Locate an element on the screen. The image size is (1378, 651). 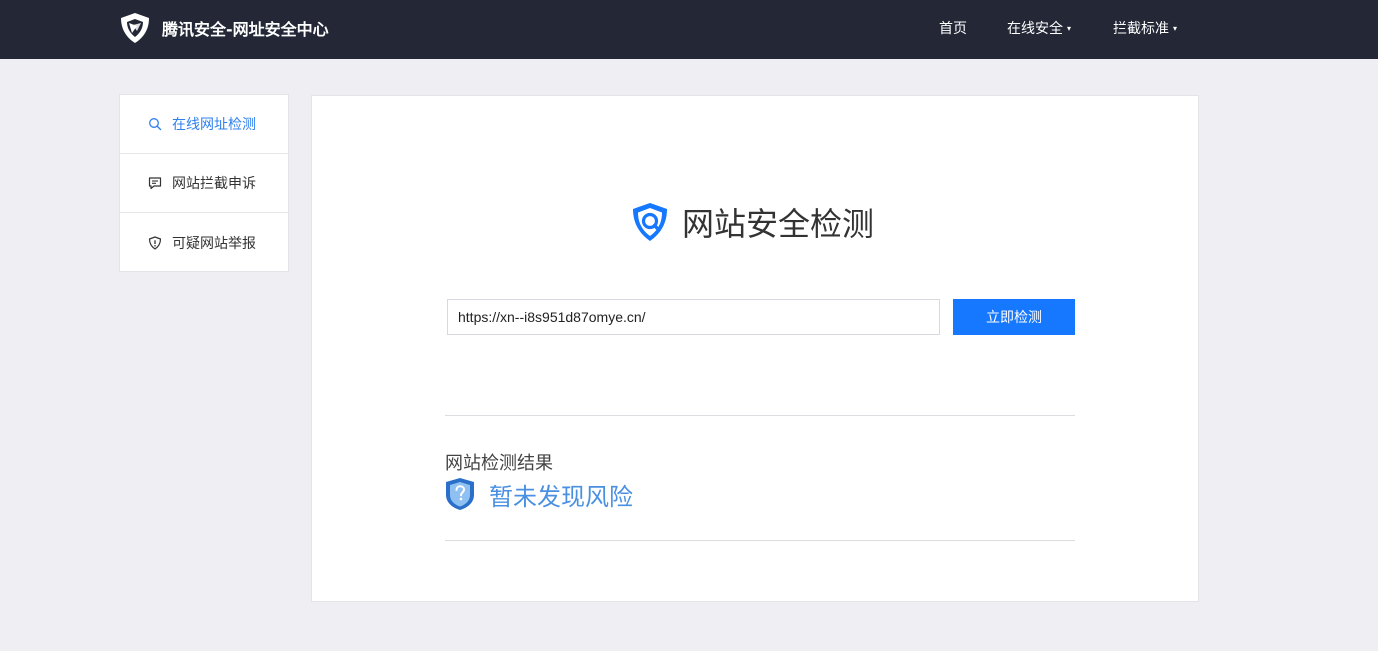
sidebar-item-report: 可疑网站举报 is located at coordinates (204, 242).